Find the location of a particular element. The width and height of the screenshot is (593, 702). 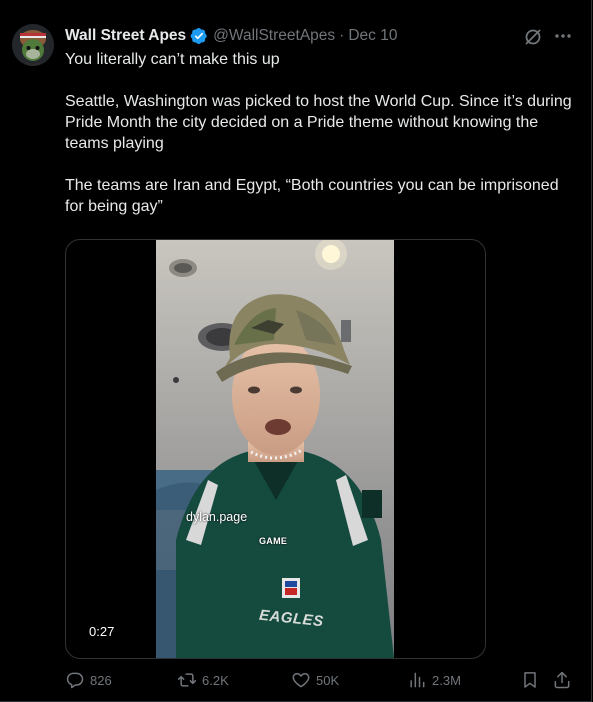

like-count: 50K is located at coordinates (328, 680).